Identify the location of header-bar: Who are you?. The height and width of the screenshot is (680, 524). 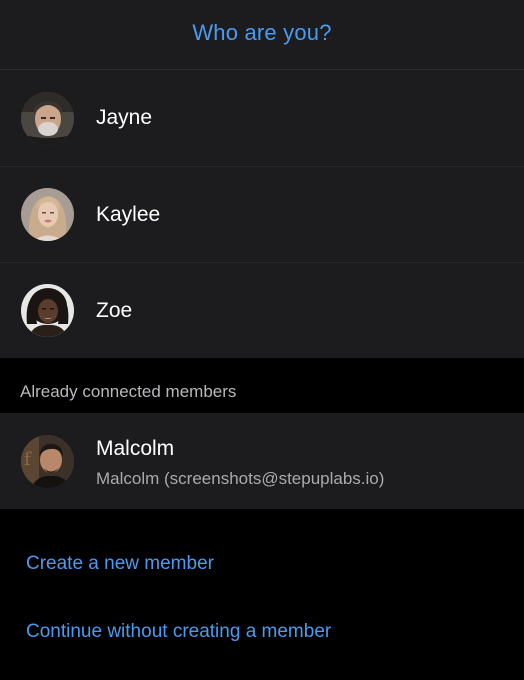
(262, 35).